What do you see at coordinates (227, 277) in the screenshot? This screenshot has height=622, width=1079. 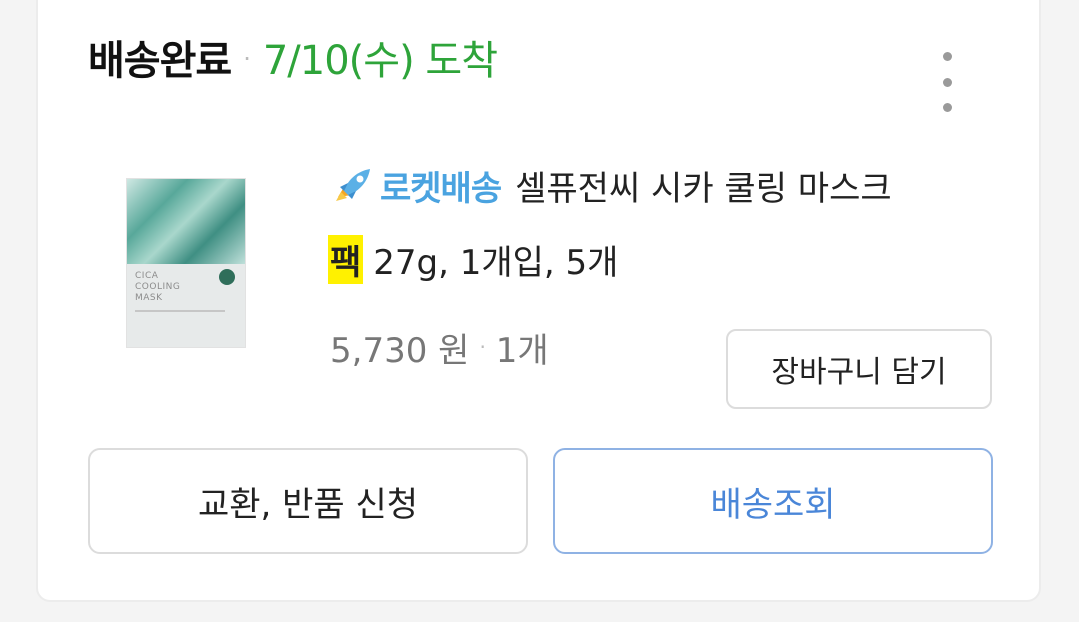 I see `product-image-seal` at bounding box center [227, 277].